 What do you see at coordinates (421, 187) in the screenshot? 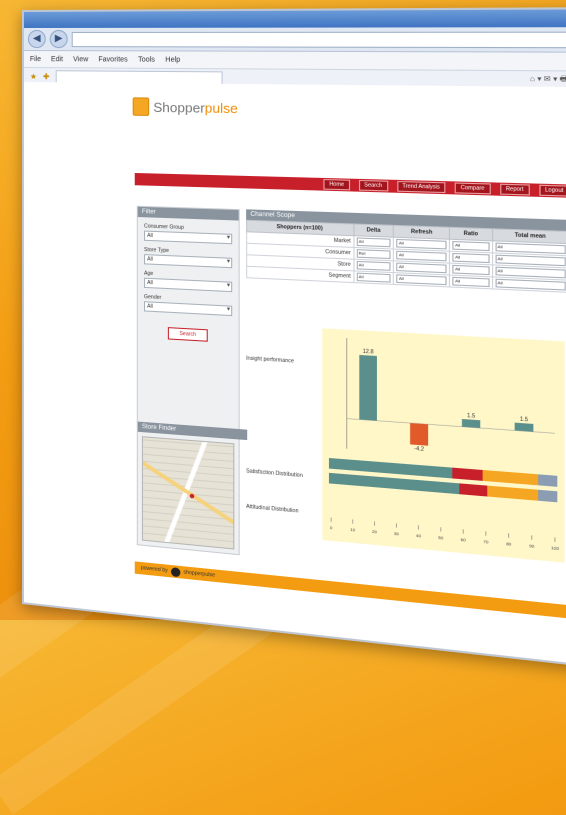
I see `nav-trend-analysis: Trend Analysis` at bounding box center [421, 187].